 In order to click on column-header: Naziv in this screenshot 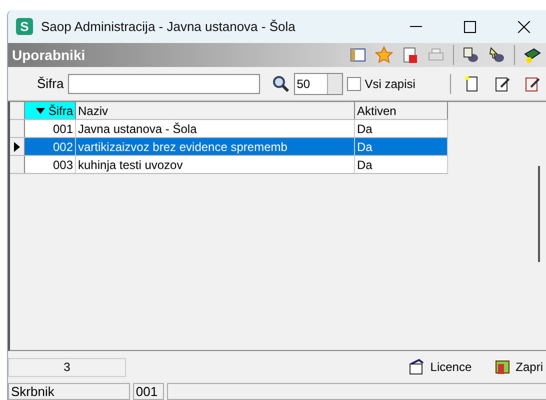, I will do `click(215, 110)`.